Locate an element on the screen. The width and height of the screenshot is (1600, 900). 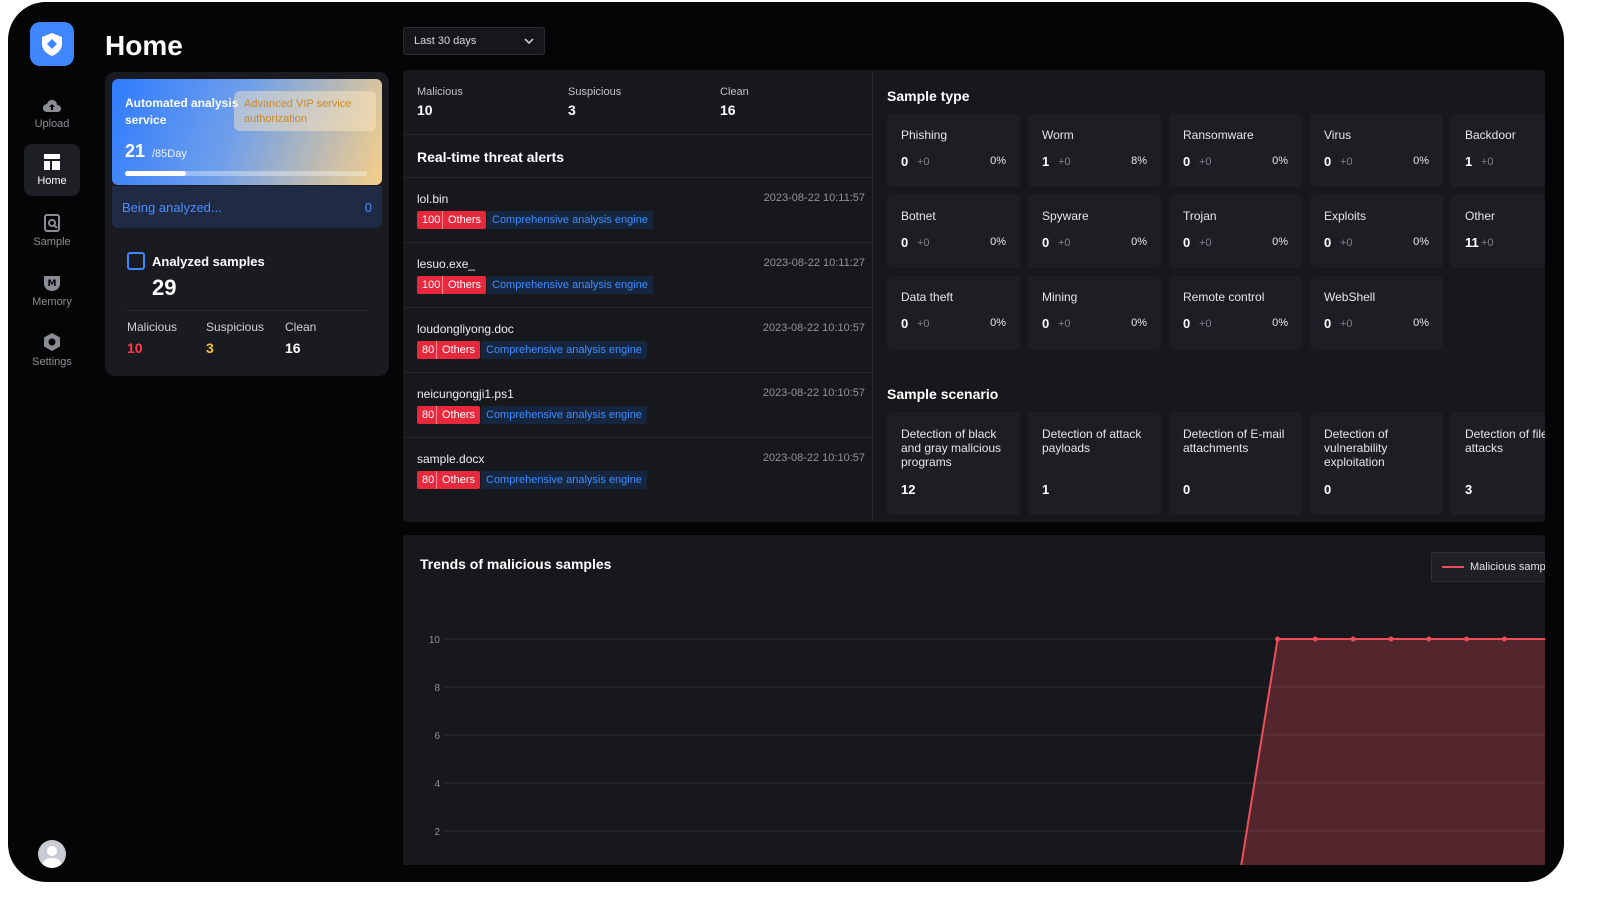
analyzed-samples-total: 29 is located at coordinates (164, 287).